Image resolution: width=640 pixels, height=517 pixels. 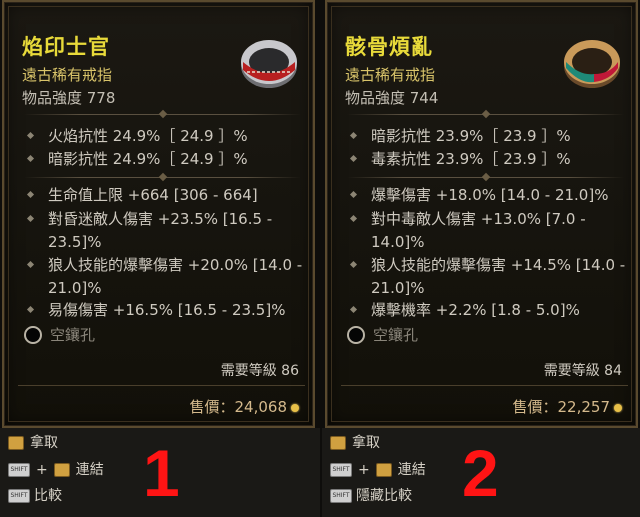 I want to click on implicit-stat: 火焰抗性 24.9%［ 24.9 ］%, so click(x=164, y=136).